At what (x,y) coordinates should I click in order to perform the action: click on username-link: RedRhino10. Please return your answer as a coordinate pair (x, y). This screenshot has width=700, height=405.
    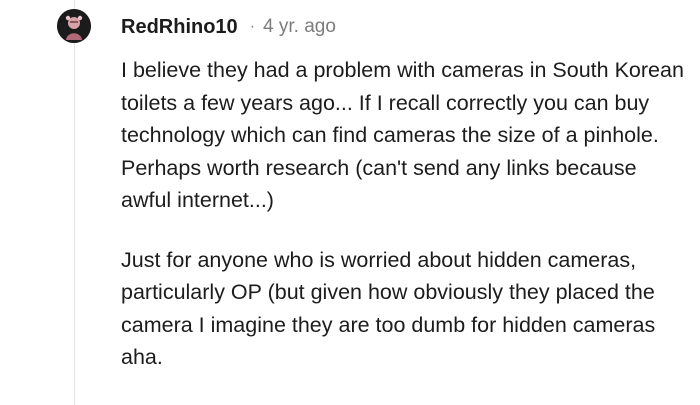
    Looking at the image, I should click on (179, 27).